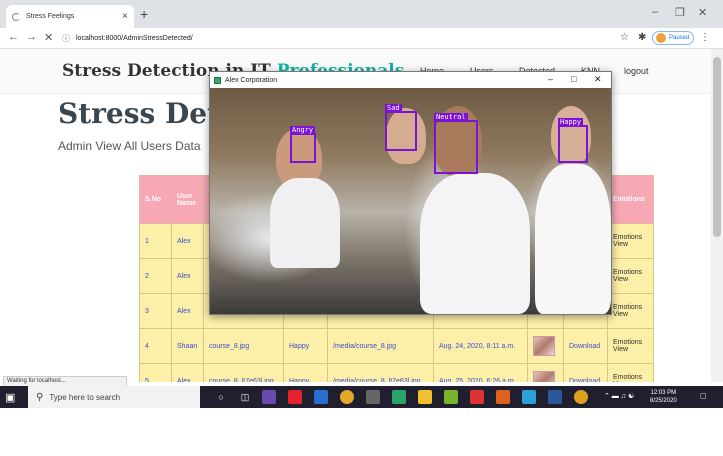 This screenshot has height=456, width=723. What do you see at coordinates (410, 80) in the screenshot?
I see `detection-window-titlebar: Alex Corporation – □ ✕` at bounding box center [410, 80].